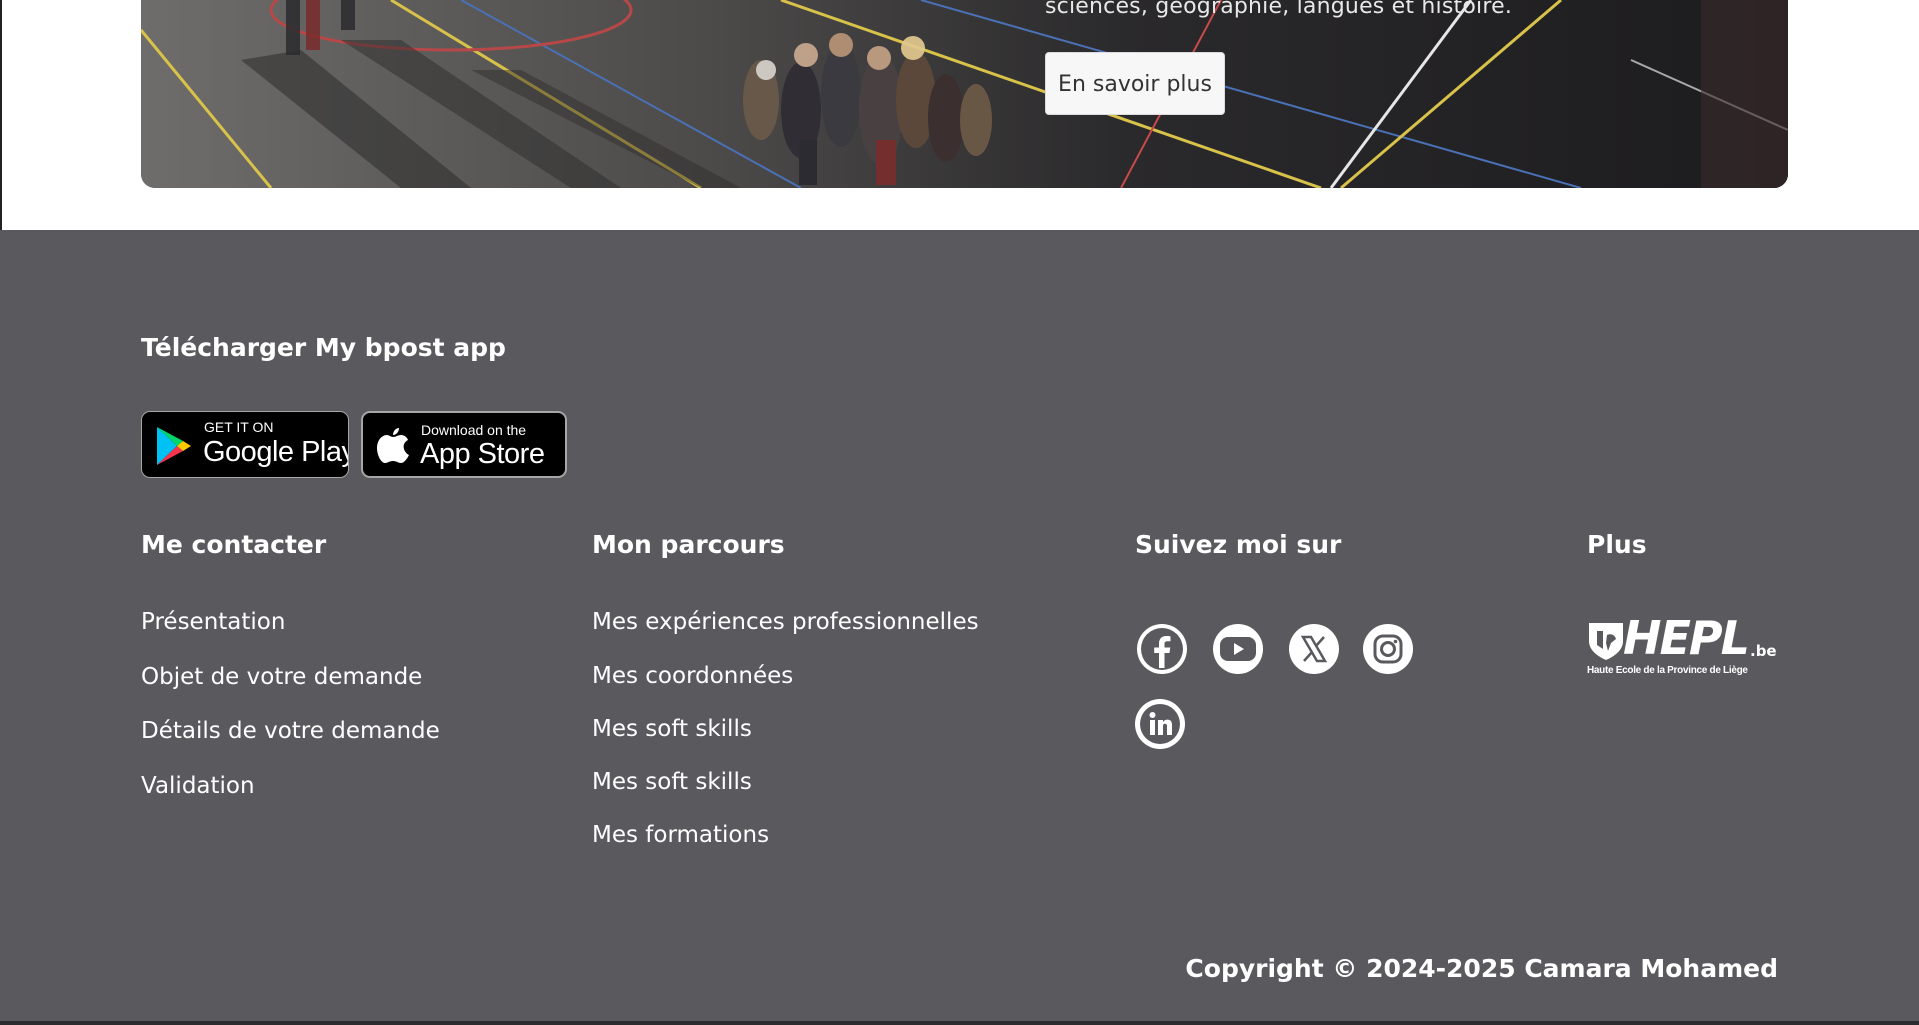 The height and width of the screenshot is (1025, 1919). I want to click on footer-bottom-border, so click(959, 1023).